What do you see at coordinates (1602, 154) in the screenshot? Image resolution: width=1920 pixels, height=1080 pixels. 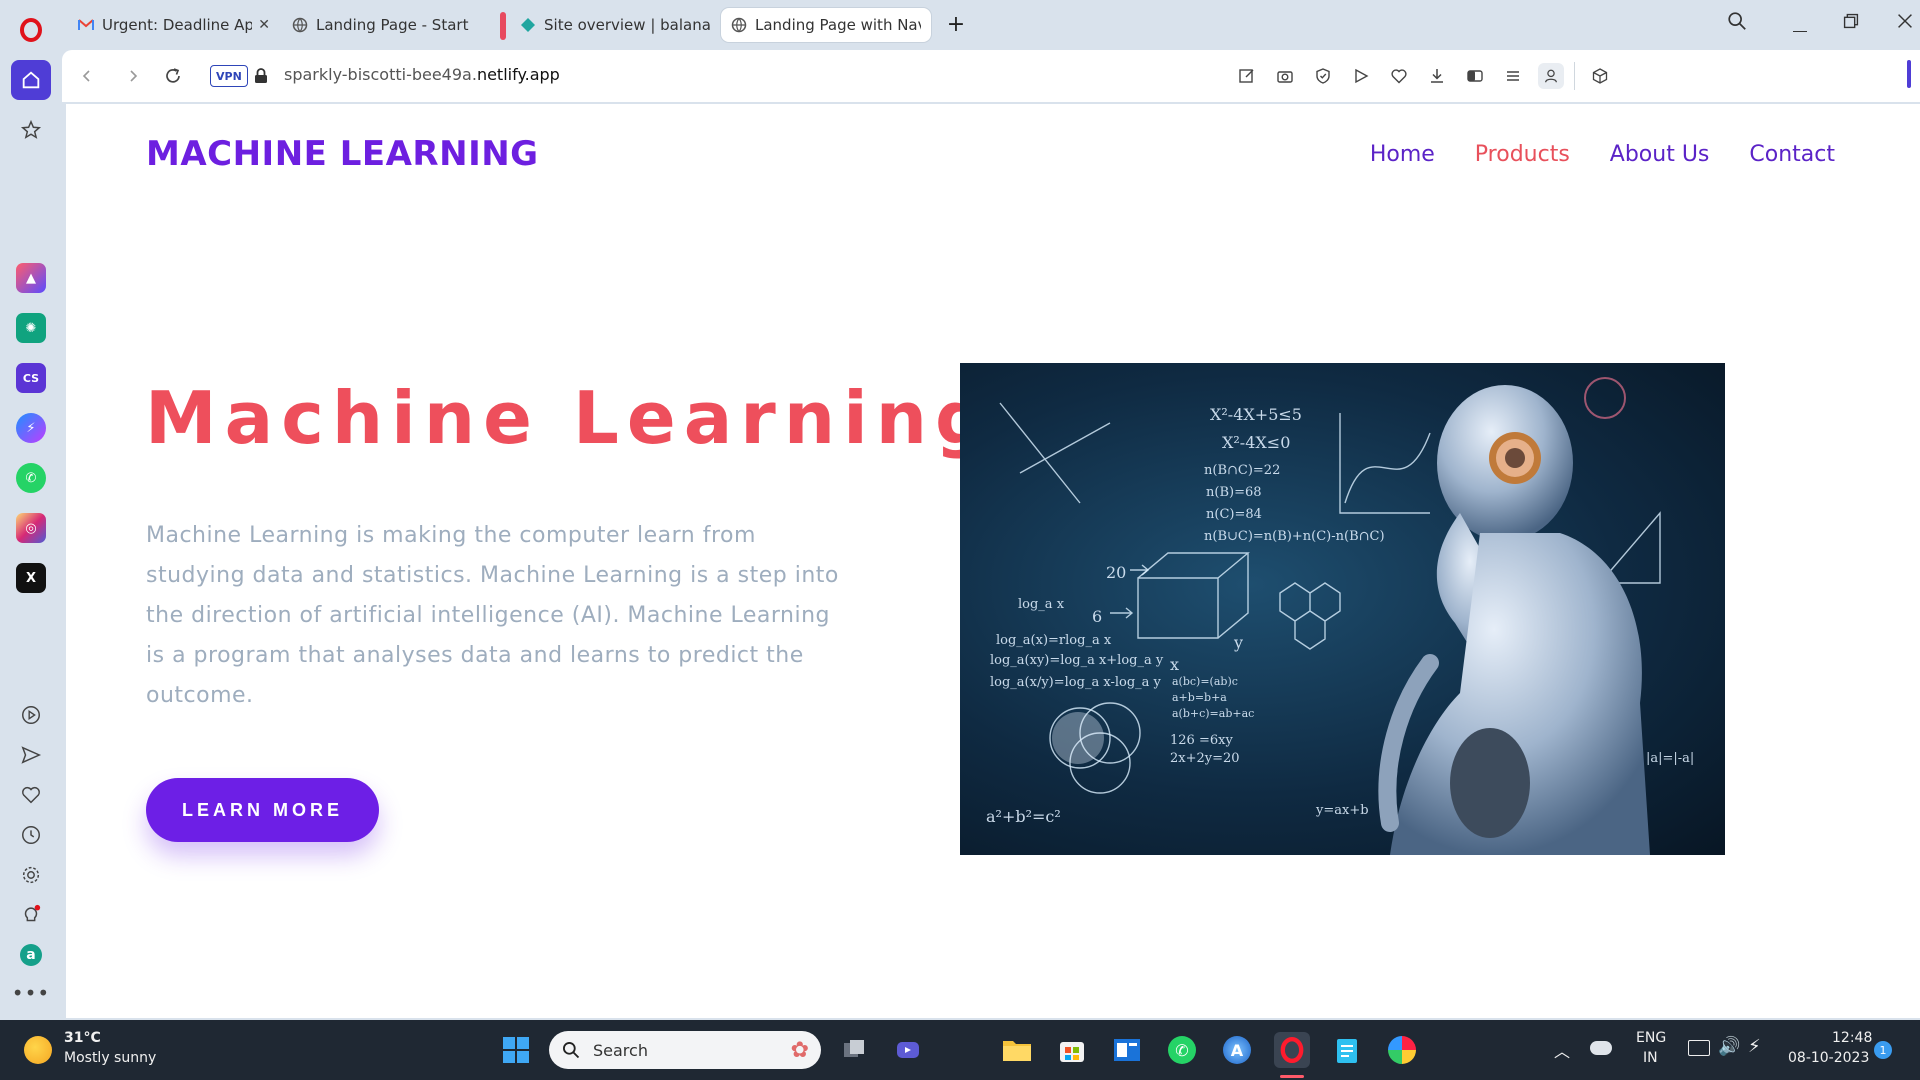 I see `site-nav: Home Products About Us Contact` at bounding box center [1602, 154].